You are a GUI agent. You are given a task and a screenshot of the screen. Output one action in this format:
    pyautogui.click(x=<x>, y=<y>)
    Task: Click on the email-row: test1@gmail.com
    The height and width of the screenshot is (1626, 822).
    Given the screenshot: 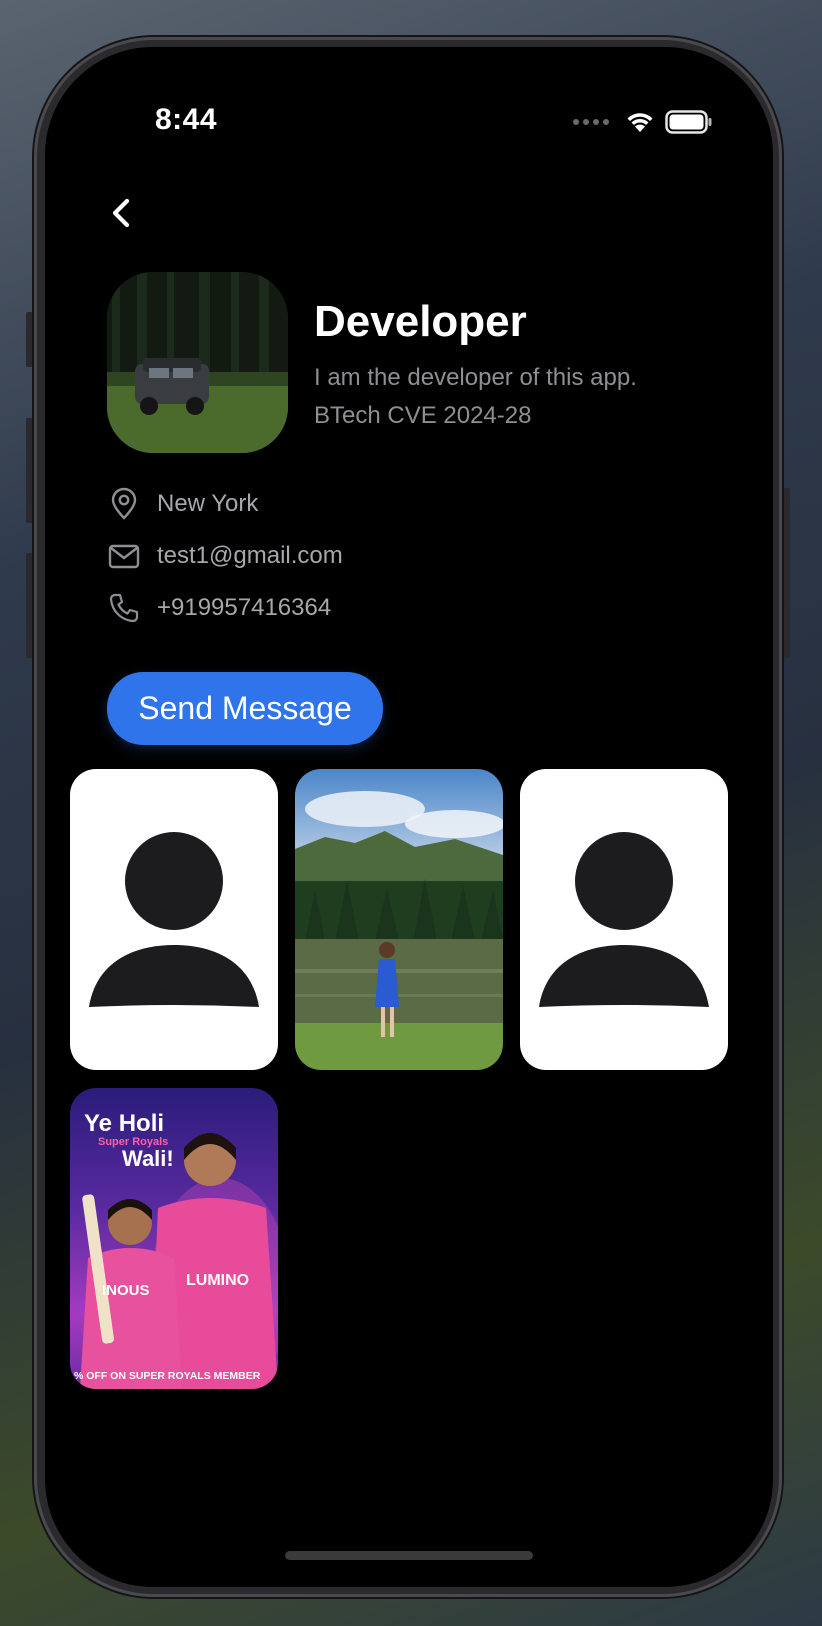 What is the action you would take?
    pyautogui.click(x=225, y=556)
    